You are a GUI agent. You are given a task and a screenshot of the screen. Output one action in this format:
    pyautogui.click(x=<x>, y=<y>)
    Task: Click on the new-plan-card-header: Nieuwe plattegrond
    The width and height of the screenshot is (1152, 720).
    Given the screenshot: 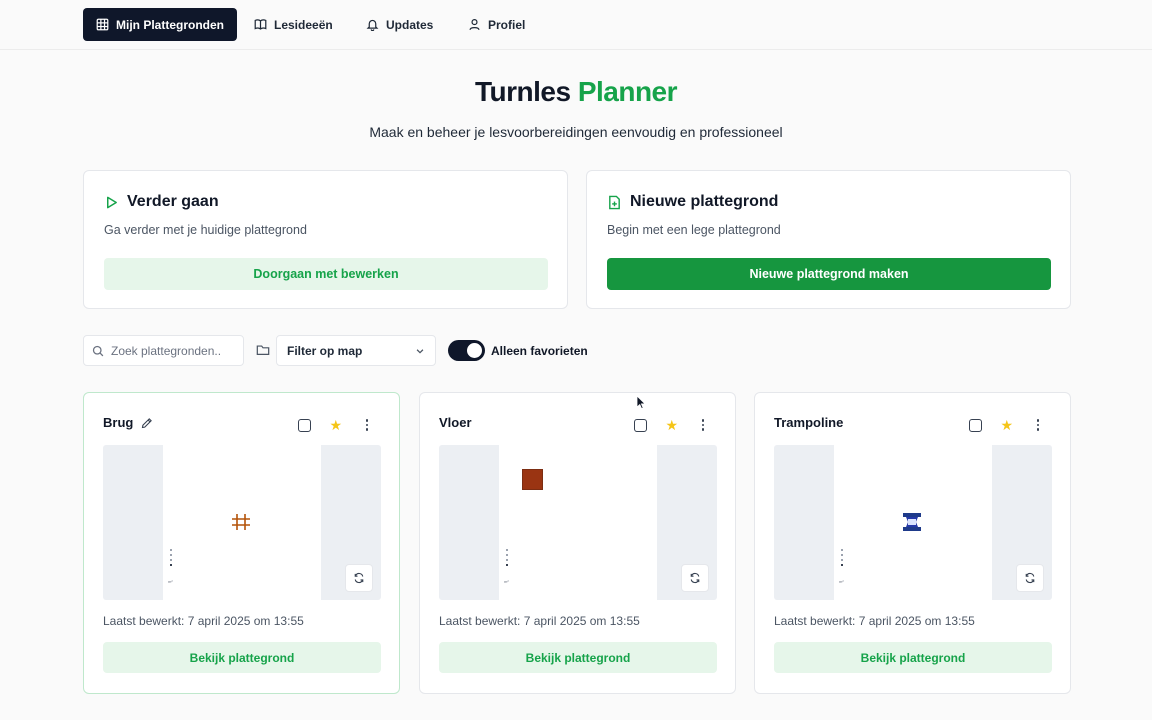 What is the action you would take?
    pyautogui.click(x=692, y=202)
    